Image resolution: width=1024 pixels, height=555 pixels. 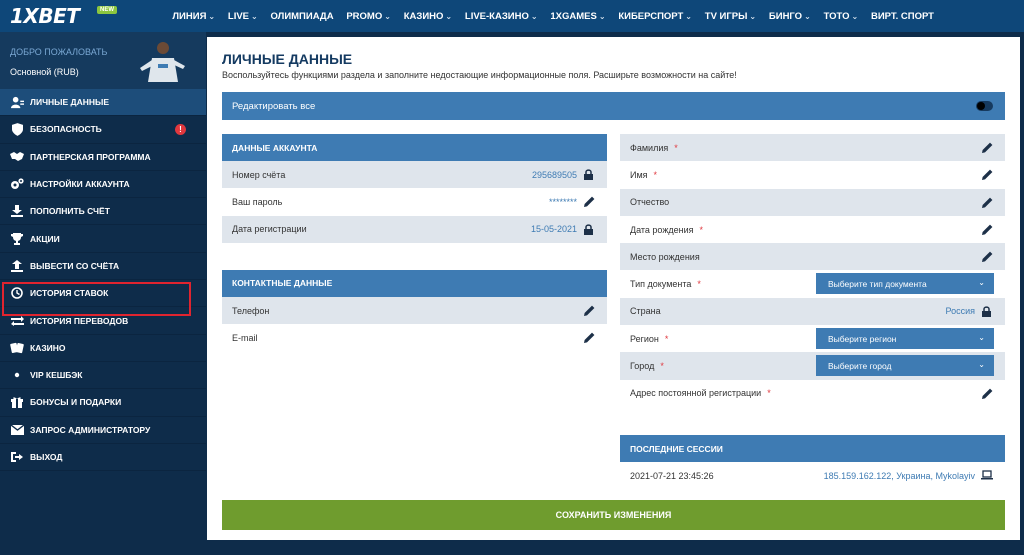 What do you see at coordinates (17, 375) in the screenshot?
I see `dot-icon` at bounding box center [17, 375].